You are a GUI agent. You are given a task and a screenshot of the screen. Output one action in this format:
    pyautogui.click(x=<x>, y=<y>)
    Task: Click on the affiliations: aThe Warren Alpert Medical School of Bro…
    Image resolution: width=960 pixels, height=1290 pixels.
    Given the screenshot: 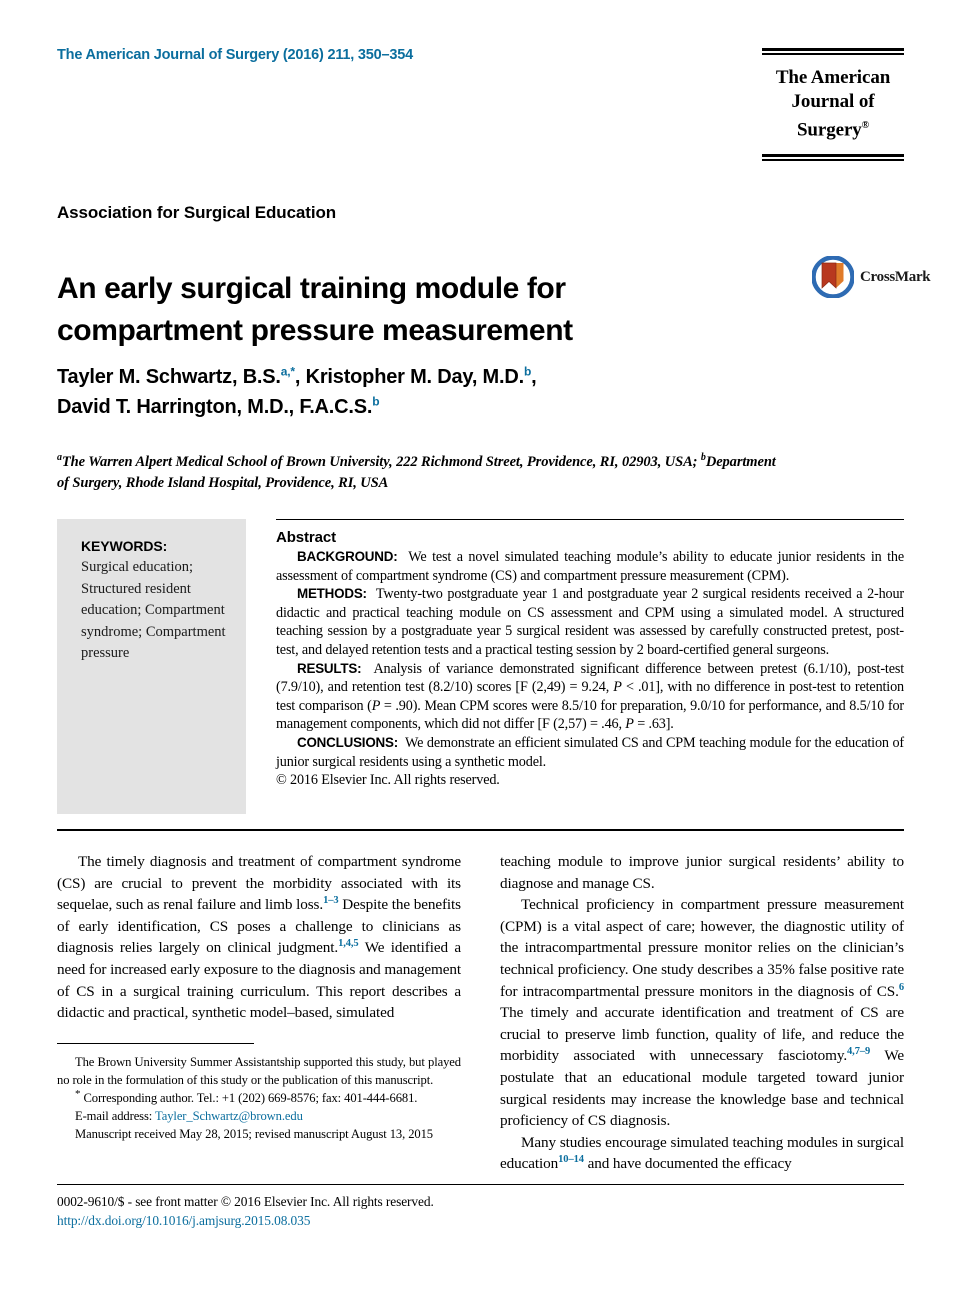 What is the action you would take?
    pyautogui.click(x=422, y=473)
    